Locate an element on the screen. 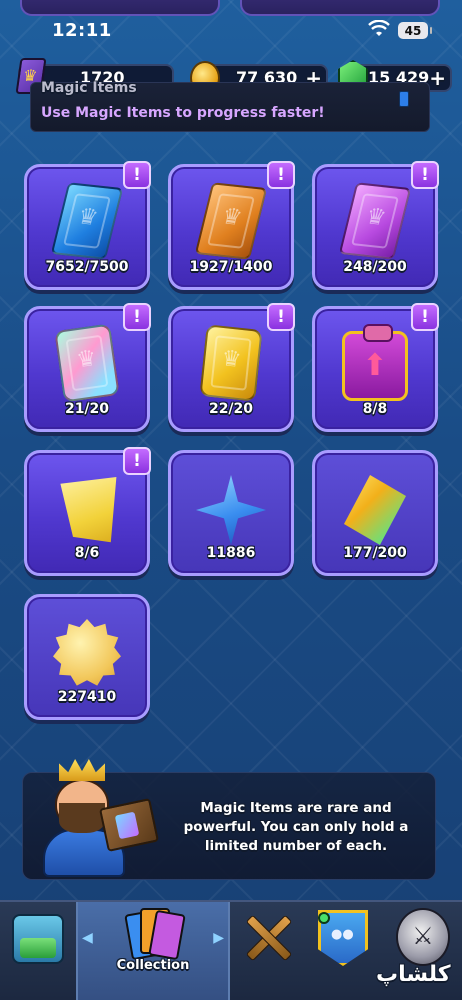 This screenshot has height=1000, width=462. info-line: Magic Items are rare and is located at coordinates (296, 808).